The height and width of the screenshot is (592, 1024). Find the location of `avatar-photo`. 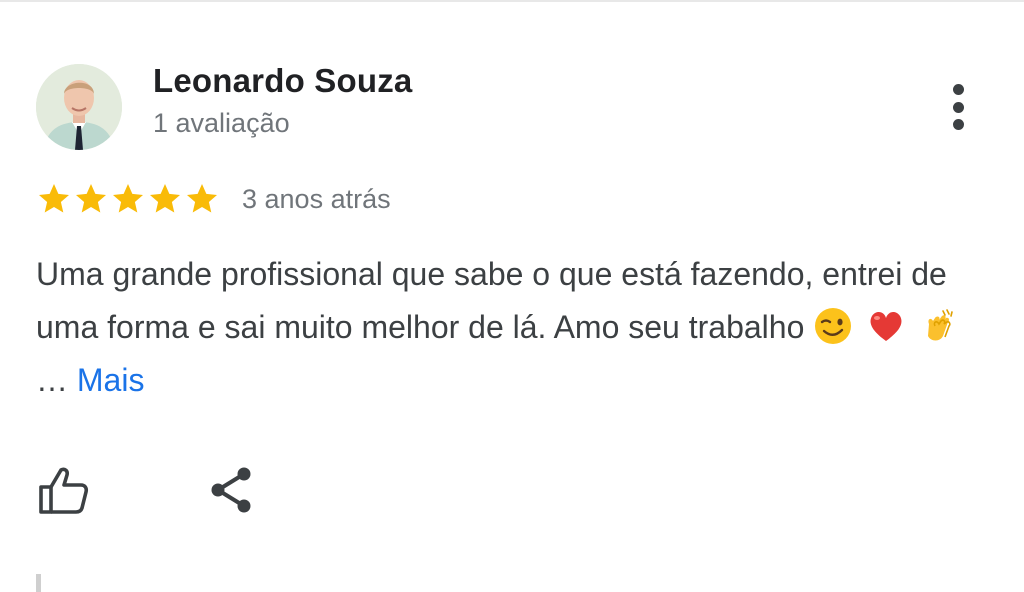

avatar-photo is located at coordinates (79, 107).